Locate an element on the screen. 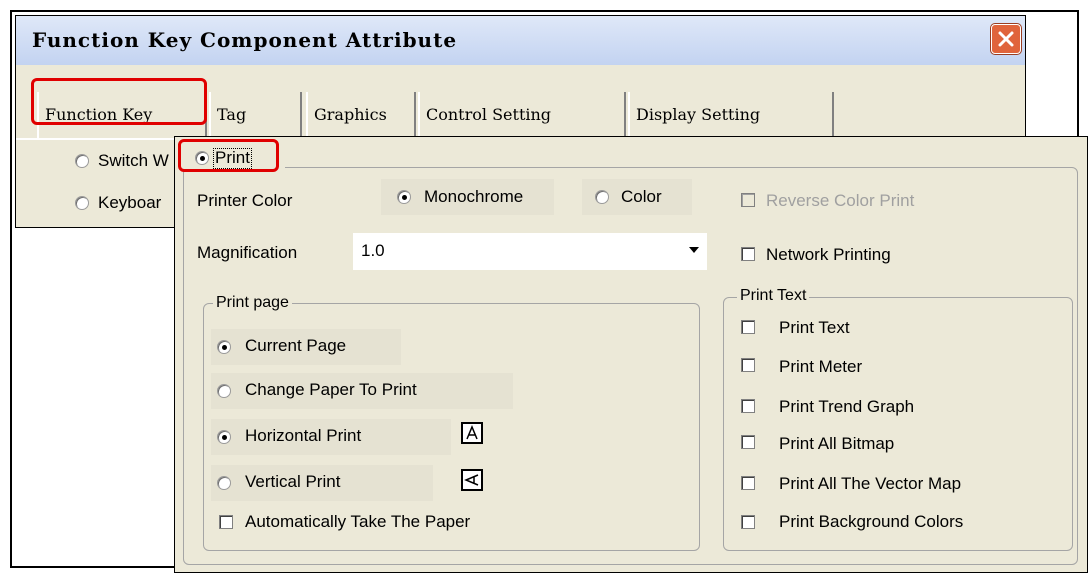  monochrome-label: Monochrome is located at coordinates (474, 196).